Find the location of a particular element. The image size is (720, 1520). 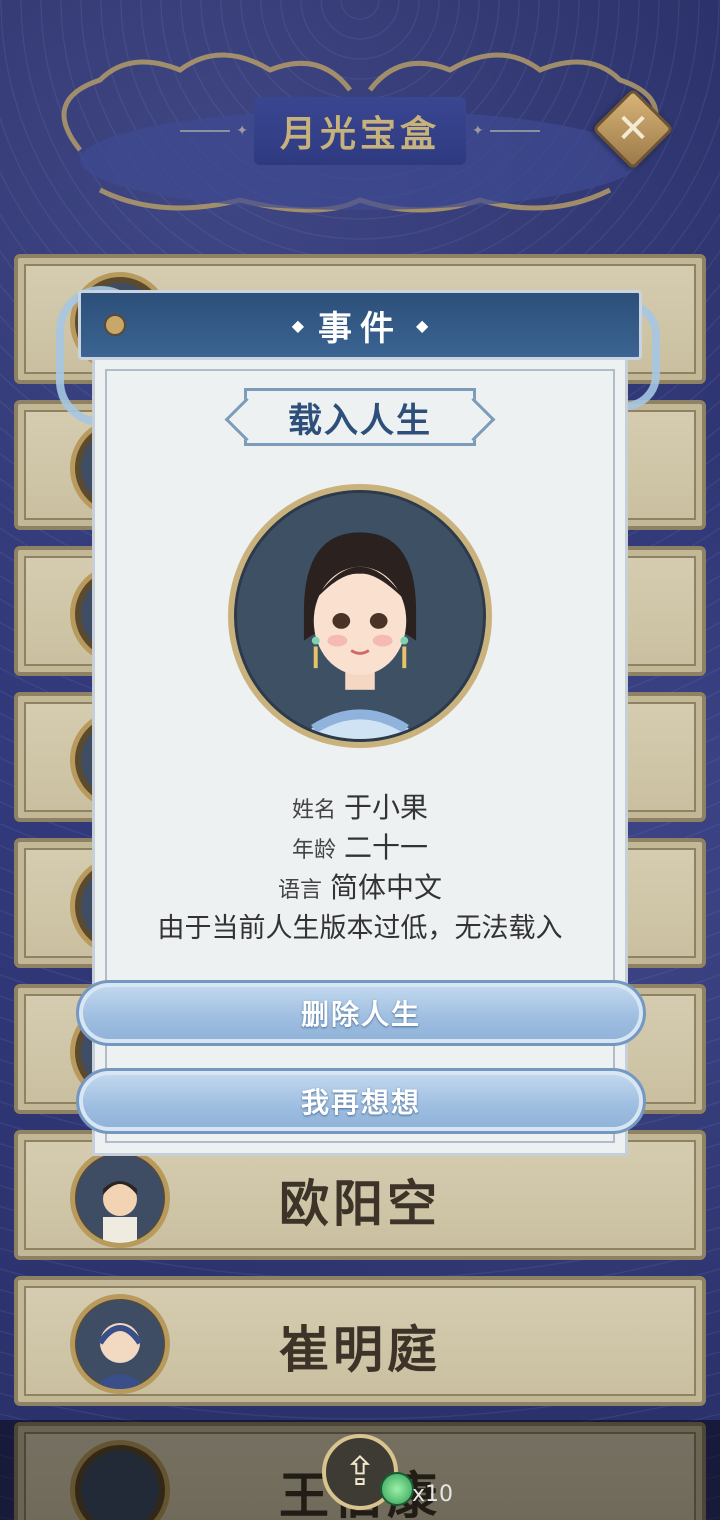

card-name: 欧阳空 is located at coordinates (360, 1203).